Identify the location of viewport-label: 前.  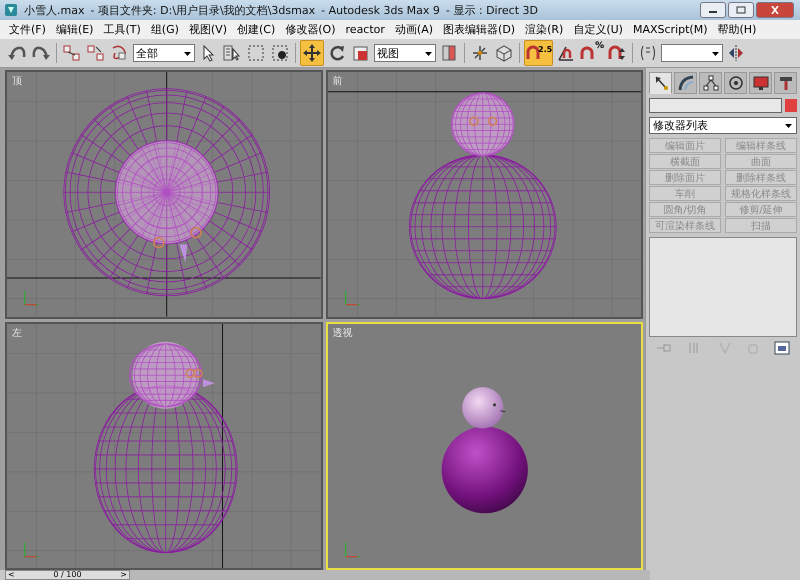
(337, 81).